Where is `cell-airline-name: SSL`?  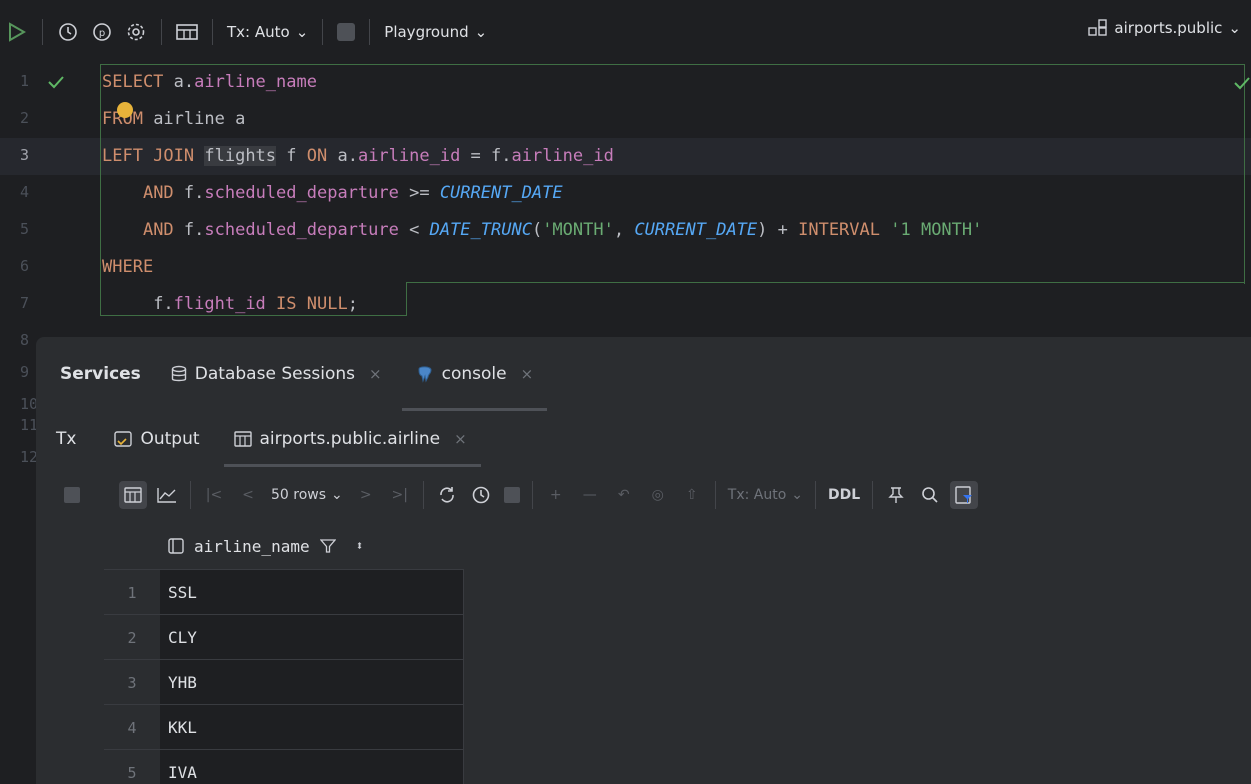
cell-airline-name: SSL is located at coordinates (312, 592).